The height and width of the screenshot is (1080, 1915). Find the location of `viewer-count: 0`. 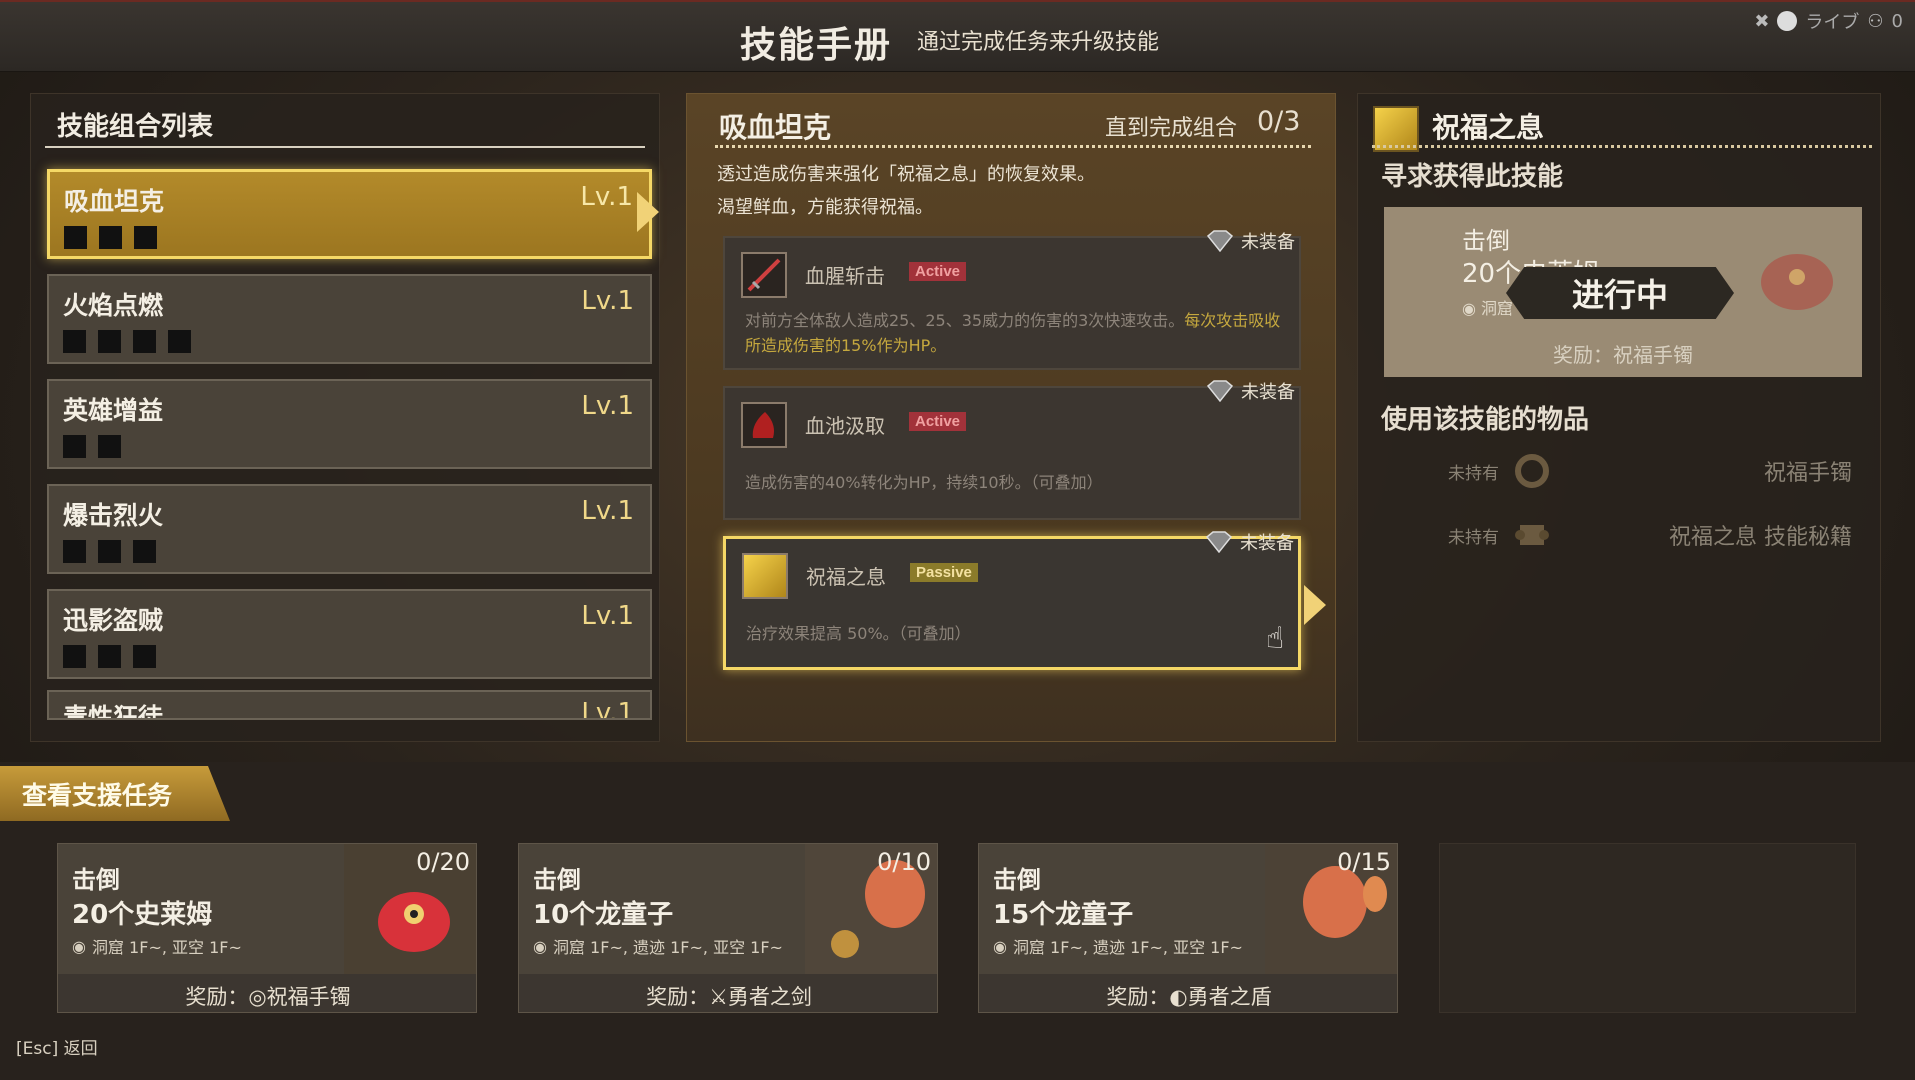

viewer-count: 0 is located at coordinates (1897, 21).